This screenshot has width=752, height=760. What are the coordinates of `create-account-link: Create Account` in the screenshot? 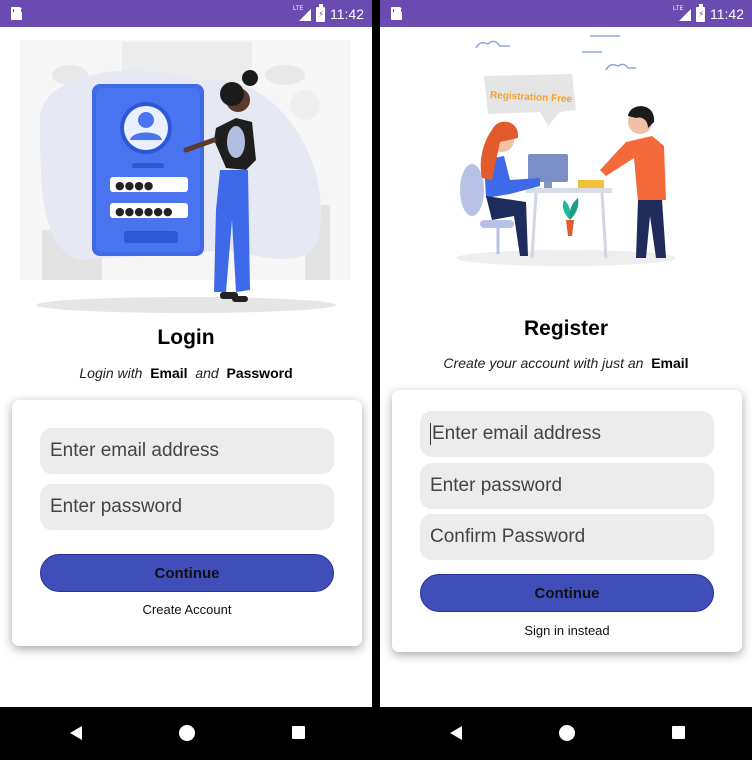 It's located at (187, 609).